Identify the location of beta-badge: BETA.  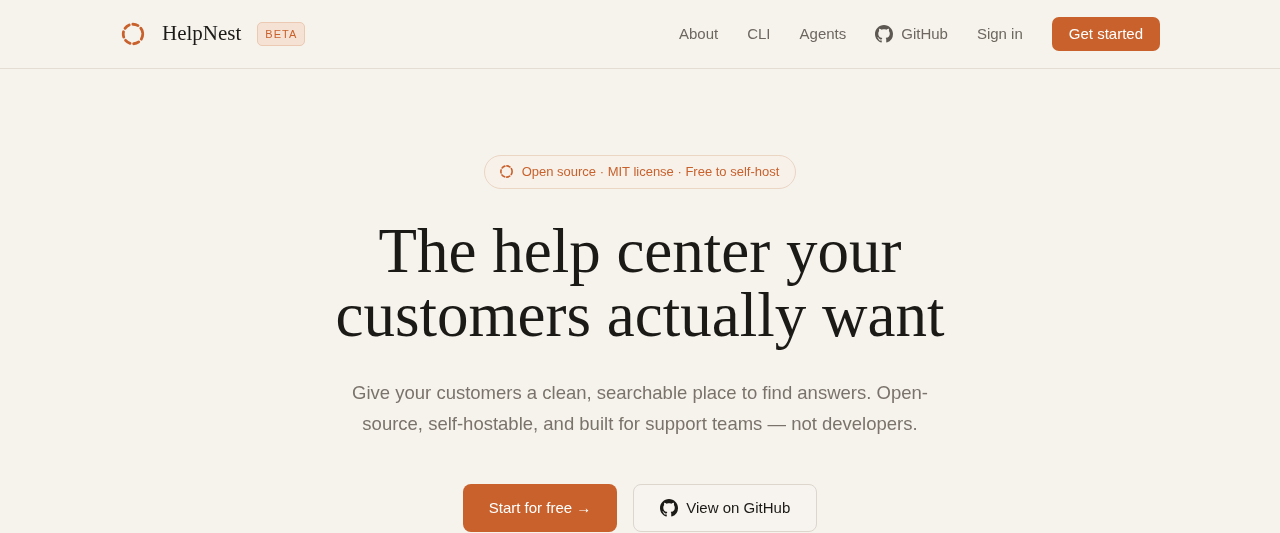
(281, 34).